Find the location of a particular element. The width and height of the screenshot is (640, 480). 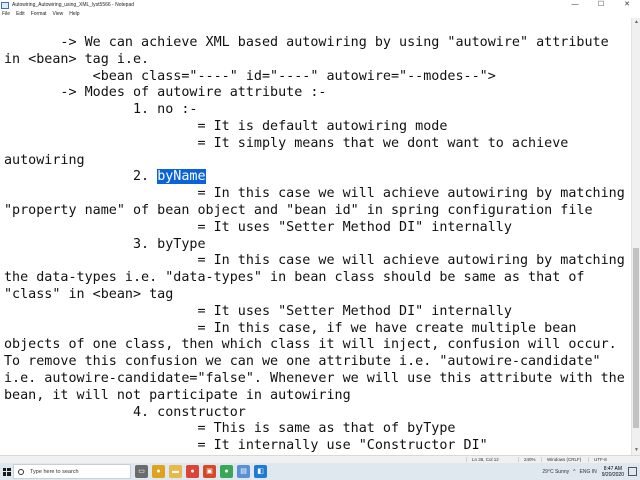

menu-bar: File Edit Format View Help is located at coordinates (320, 14).